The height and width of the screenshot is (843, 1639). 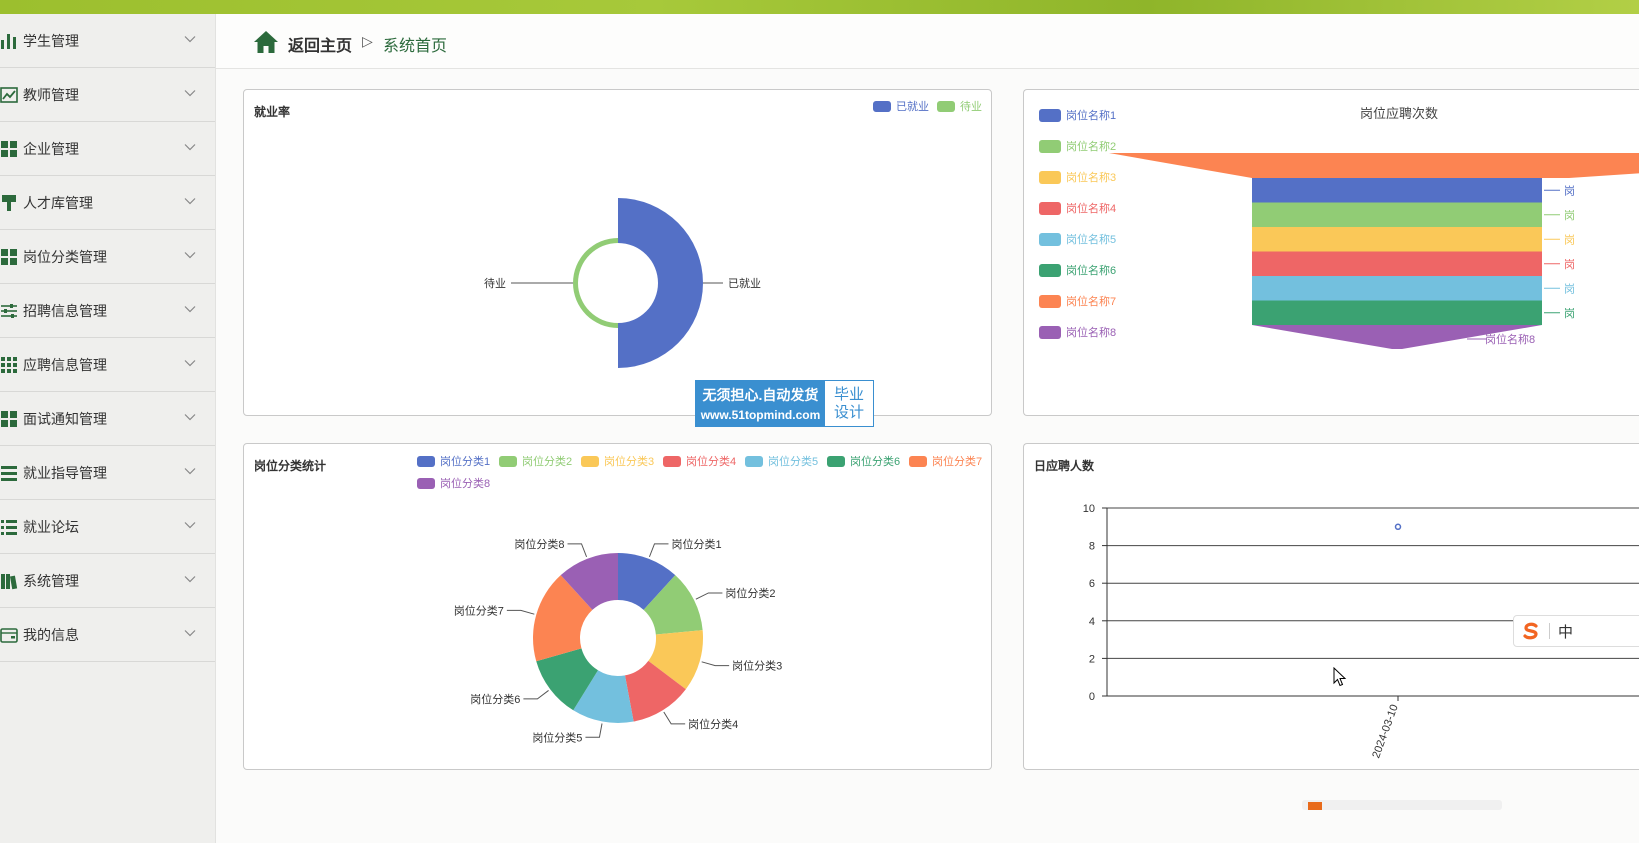 What do you see at coordinates (1569, 190) in the screenshot?
I see `funnel-label-0: 岗` at bounding box center [1569, 190].